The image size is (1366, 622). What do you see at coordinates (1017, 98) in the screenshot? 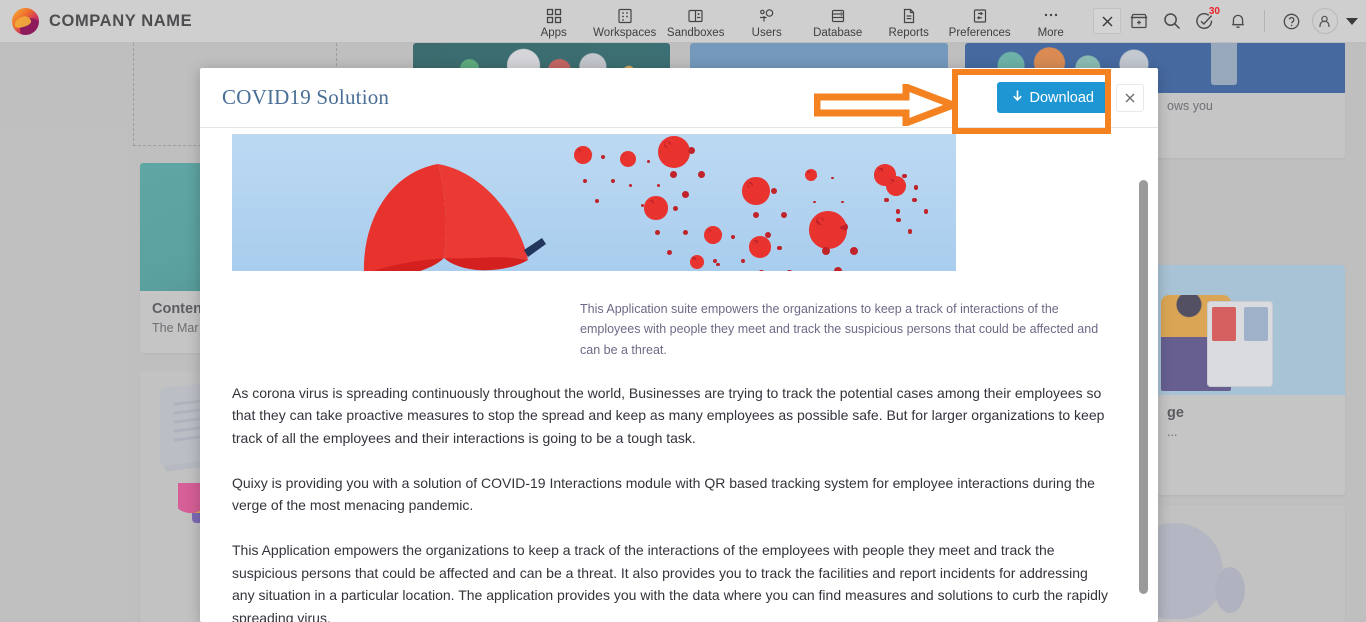
I see `download-arrow-icon` at bounding box center [1017, 98].